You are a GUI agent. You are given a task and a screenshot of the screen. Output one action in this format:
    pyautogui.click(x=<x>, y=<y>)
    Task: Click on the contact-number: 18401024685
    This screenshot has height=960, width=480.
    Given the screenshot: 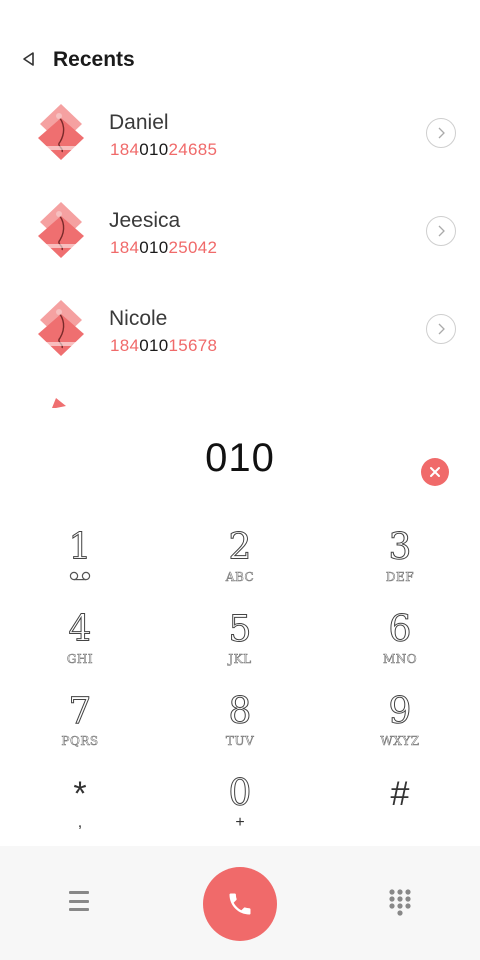 What is the action you would take?
    pyautogui.click(x=164, y=149)
    